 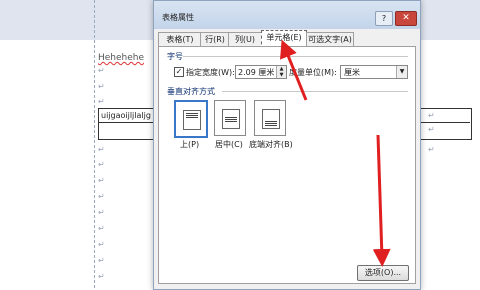 What do you see at coordinates (271, 144) in the screenshot?
I see `align-bottom-label: 底端对齐(B)` at bounding box center [271, 144].